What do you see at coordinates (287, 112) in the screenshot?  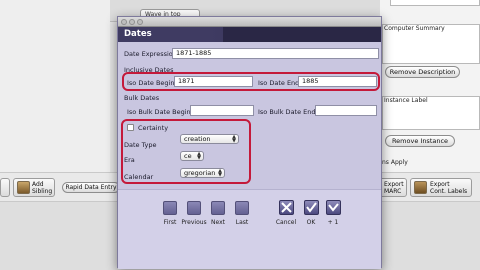 I see `iso-bulk-date-end-label: Iso Bulk Date End` at bounding box center [287, 112].